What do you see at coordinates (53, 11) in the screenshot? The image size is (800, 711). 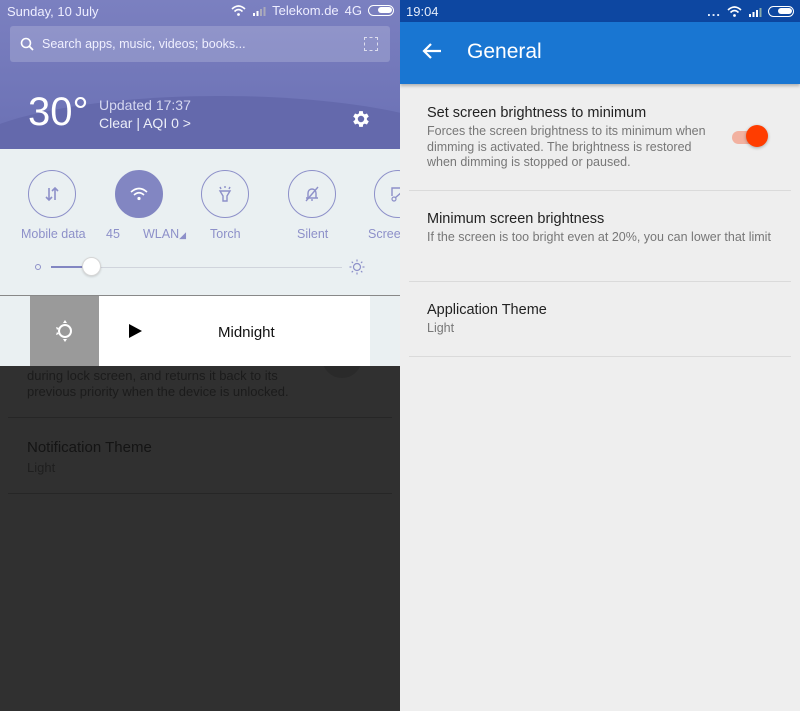 I see `status-date: Sunday, 10 July` at bounding box center [53, 11].